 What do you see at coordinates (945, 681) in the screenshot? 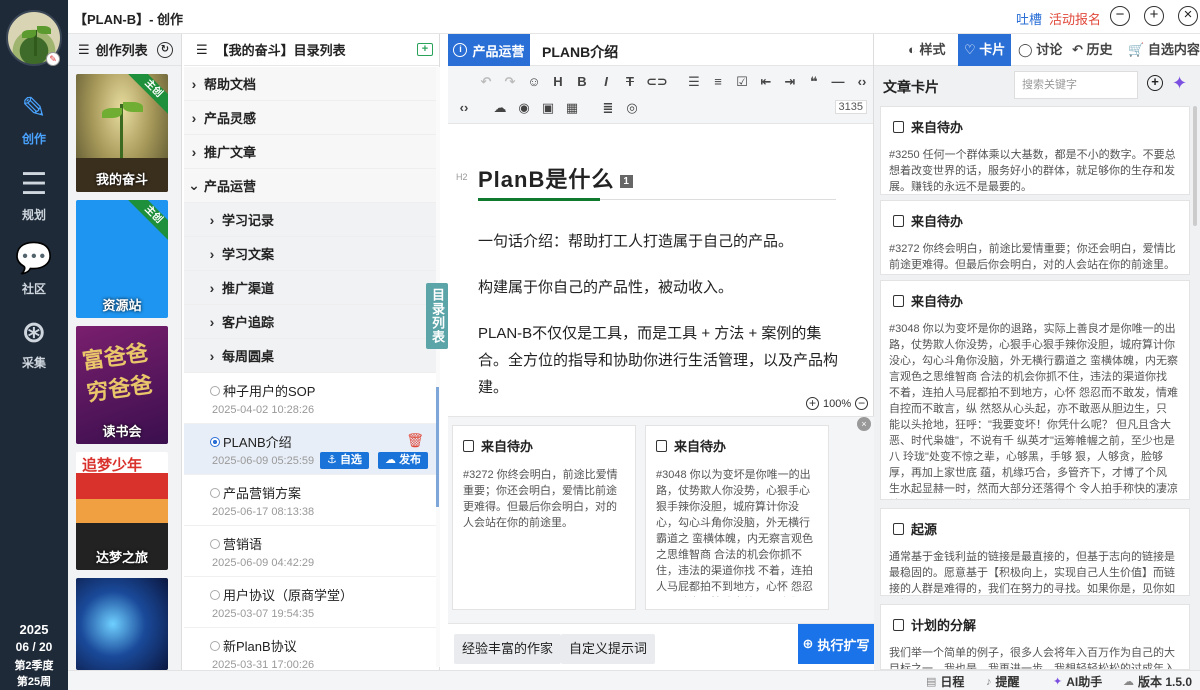
I see `schedule-button: ▤ 日程` at bounding box center [945, 681].